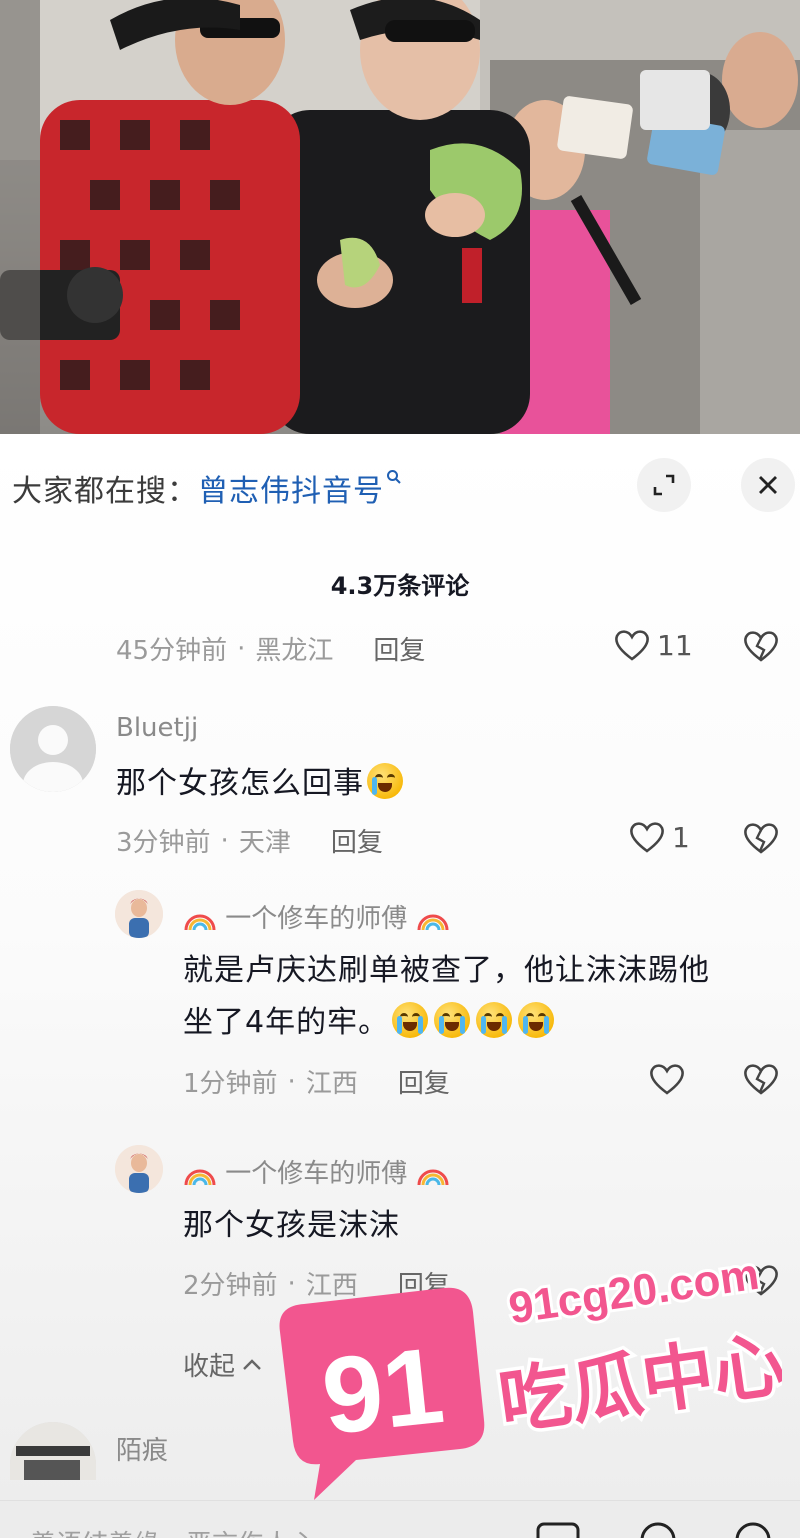  Describe the element at coordinates (105, 491) in the screenshot. I see `search-suggestion-prefix: 大家都在搜：` at that location.